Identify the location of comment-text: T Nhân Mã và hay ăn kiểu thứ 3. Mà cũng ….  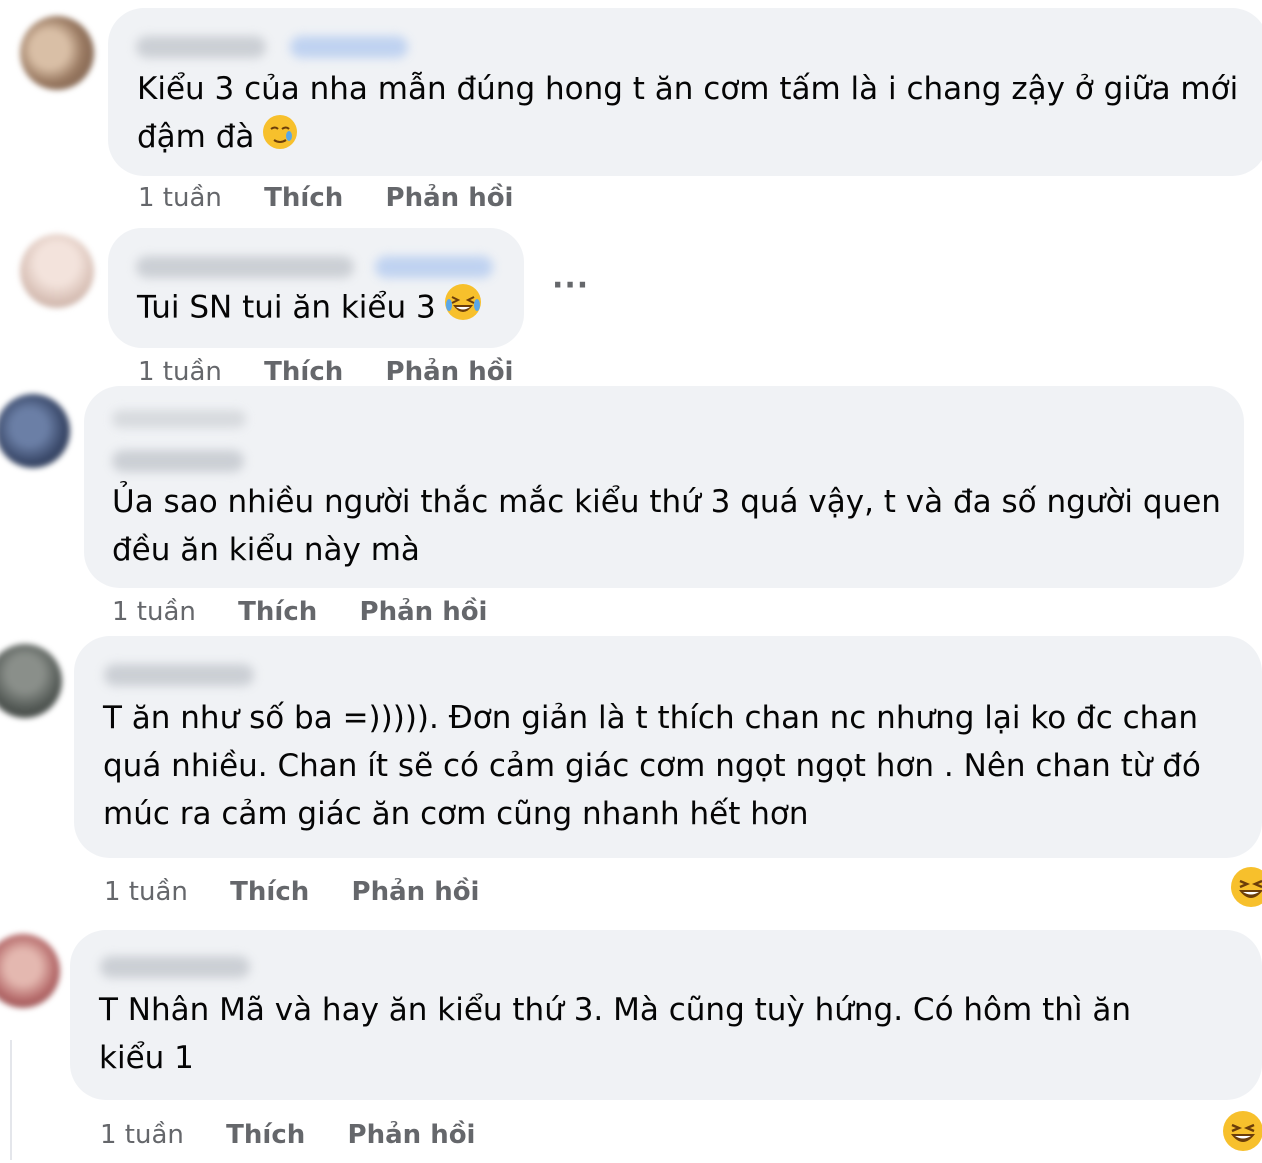
(615, 1034).